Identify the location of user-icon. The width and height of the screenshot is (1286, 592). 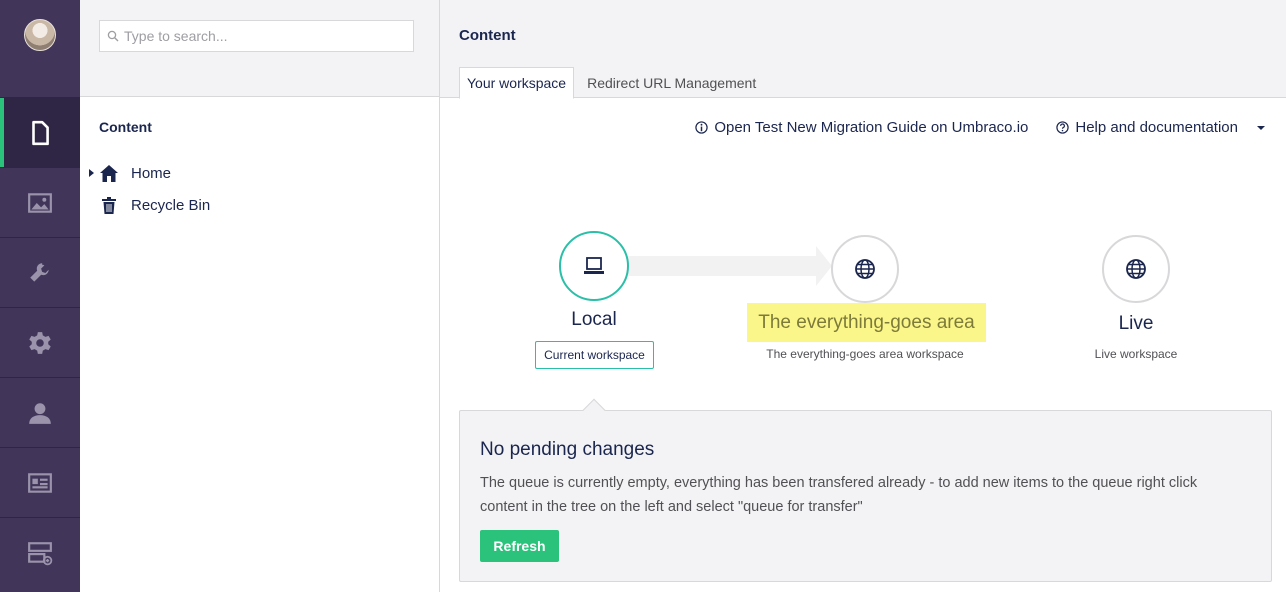
(40, 413).